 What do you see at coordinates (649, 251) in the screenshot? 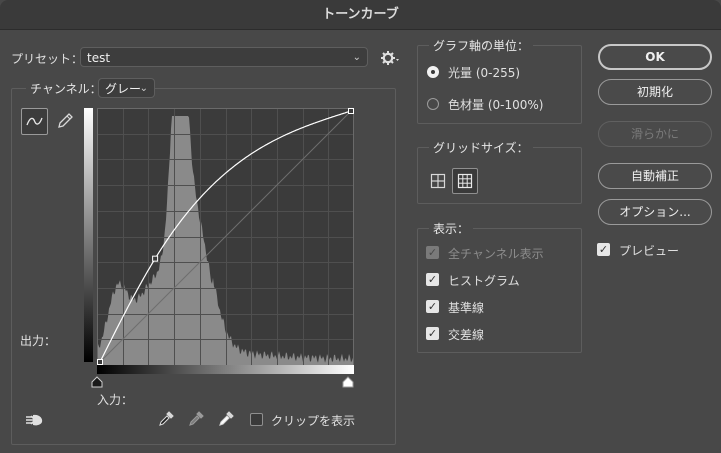
I see `preview-label: プレビュー` at bounding box center [649, 251].